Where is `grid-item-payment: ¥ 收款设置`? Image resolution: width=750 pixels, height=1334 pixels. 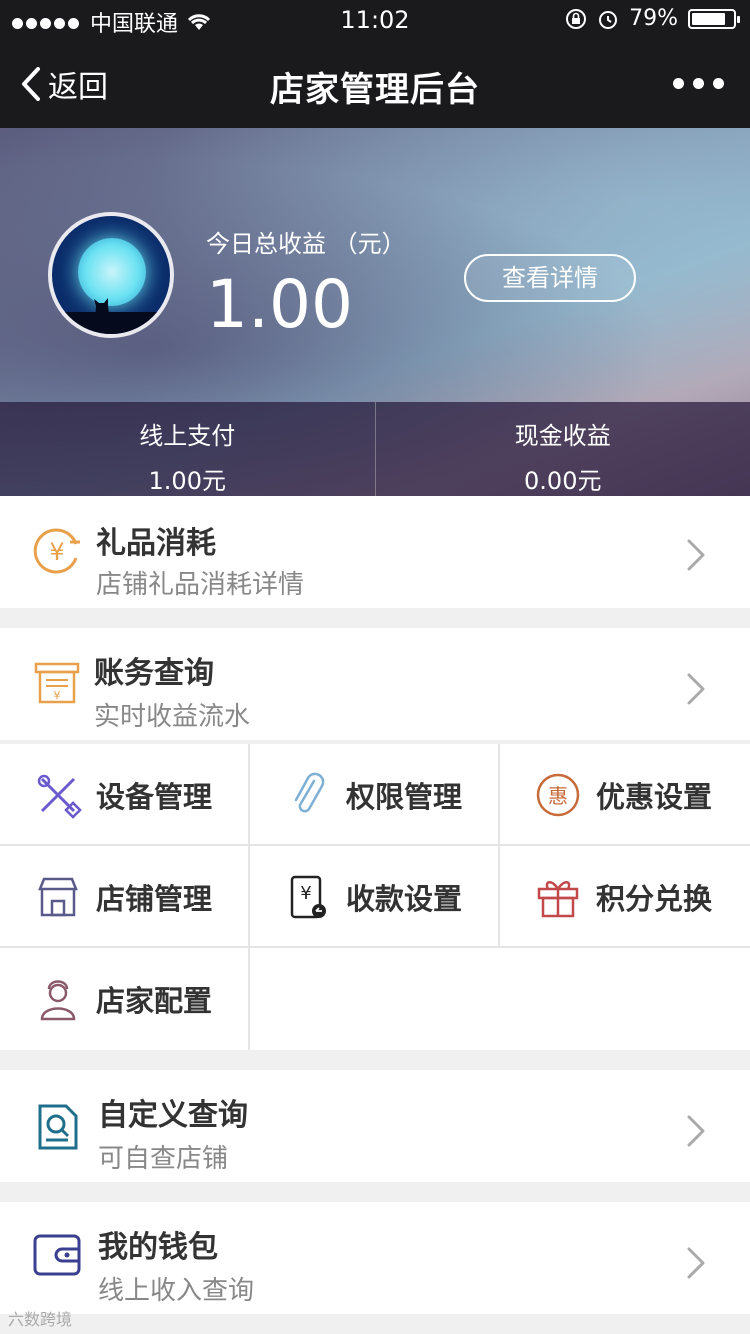
grid-item-payment: ¥ 收款设置 is located at coordinates (374, 896).